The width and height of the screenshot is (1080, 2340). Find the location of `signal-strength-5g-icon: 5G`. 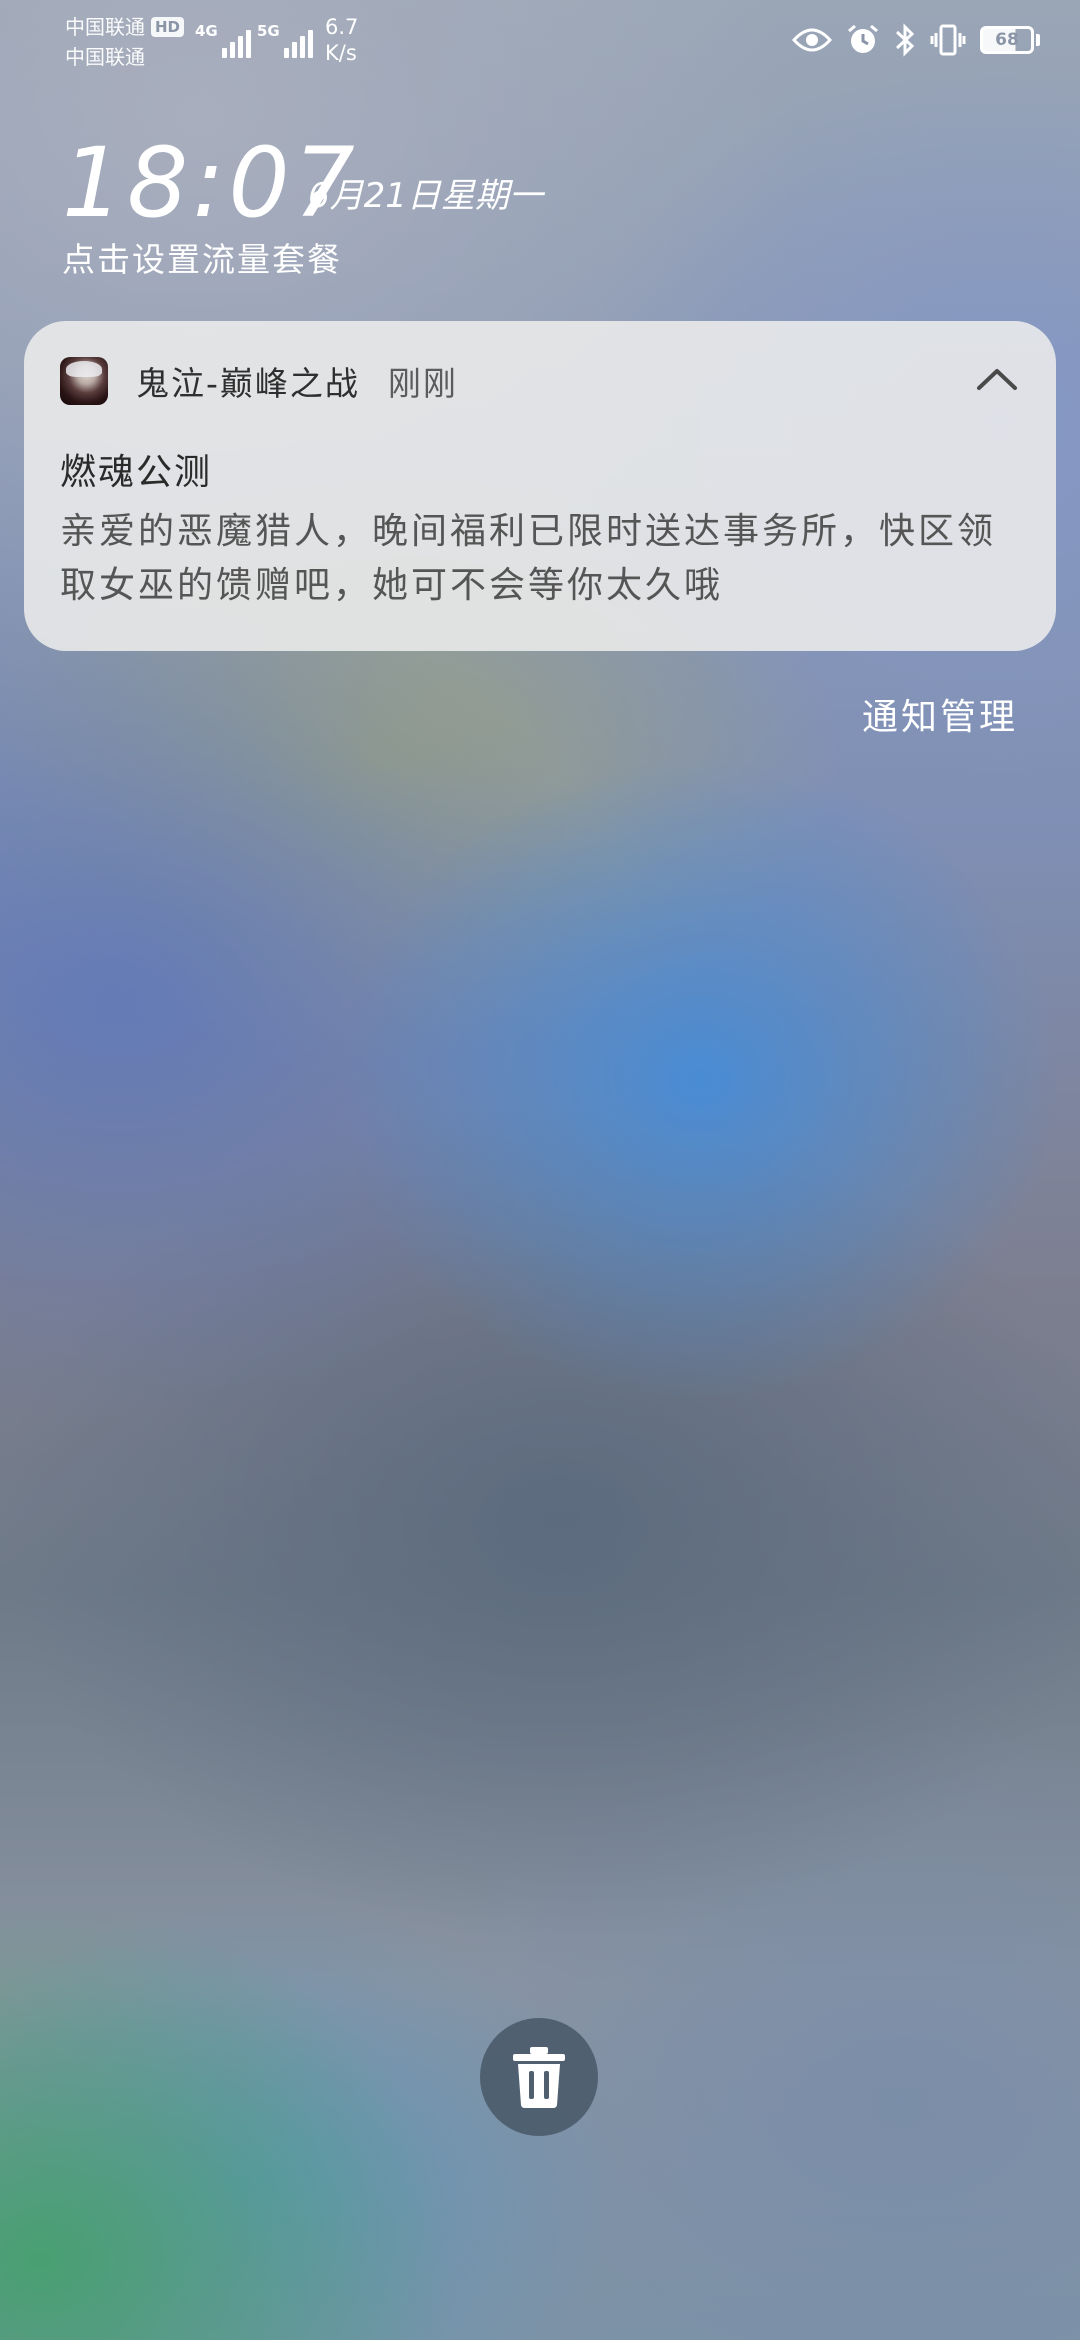

signal-strength-5g-icon: 5G is located at coordinates (286, 38).